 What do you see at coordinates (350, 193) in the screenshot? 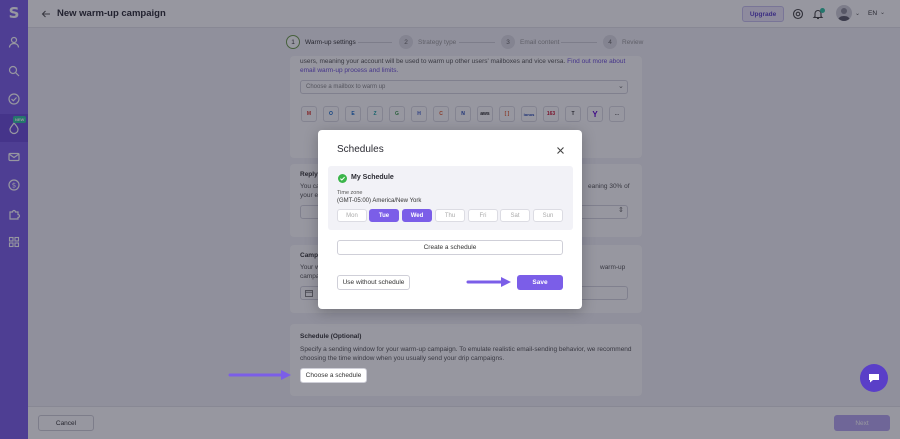
I see `timezone-label: Time zone` at bounding box center [350, 193].